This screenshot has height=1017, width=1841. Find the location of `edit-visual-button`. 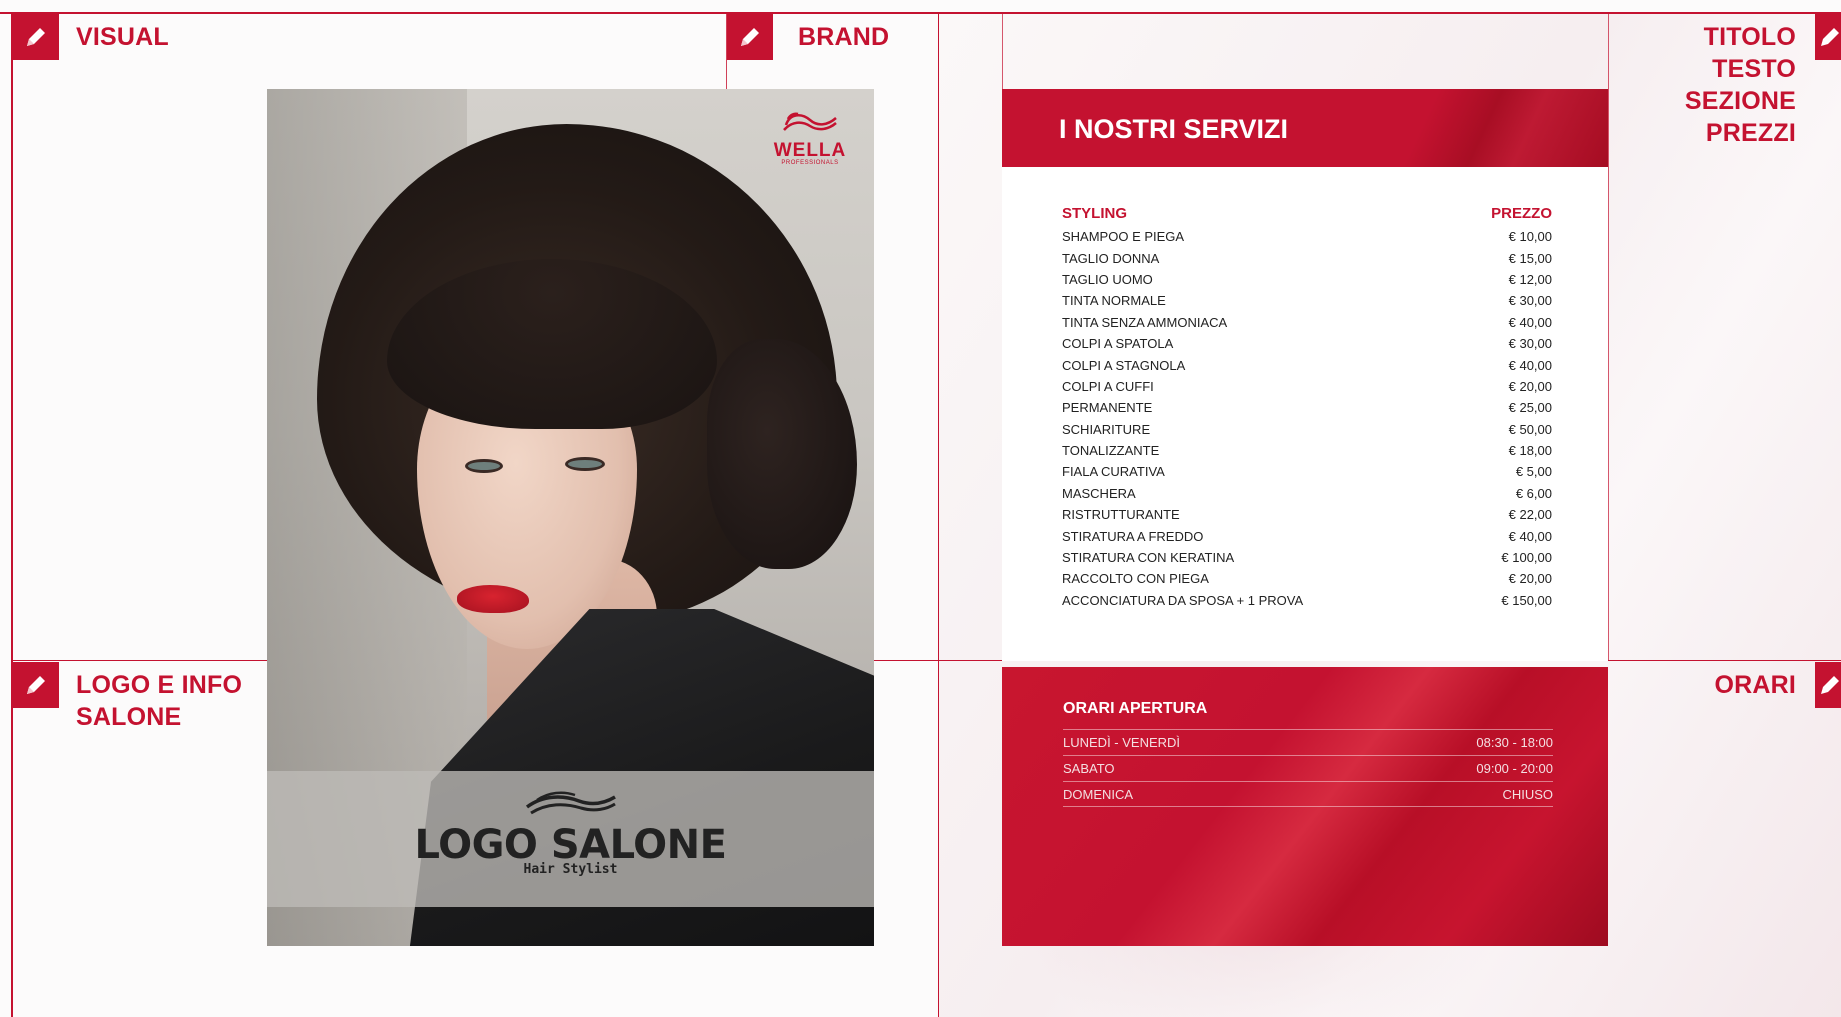

edit-visual-button is located at coordinates (36, 37).